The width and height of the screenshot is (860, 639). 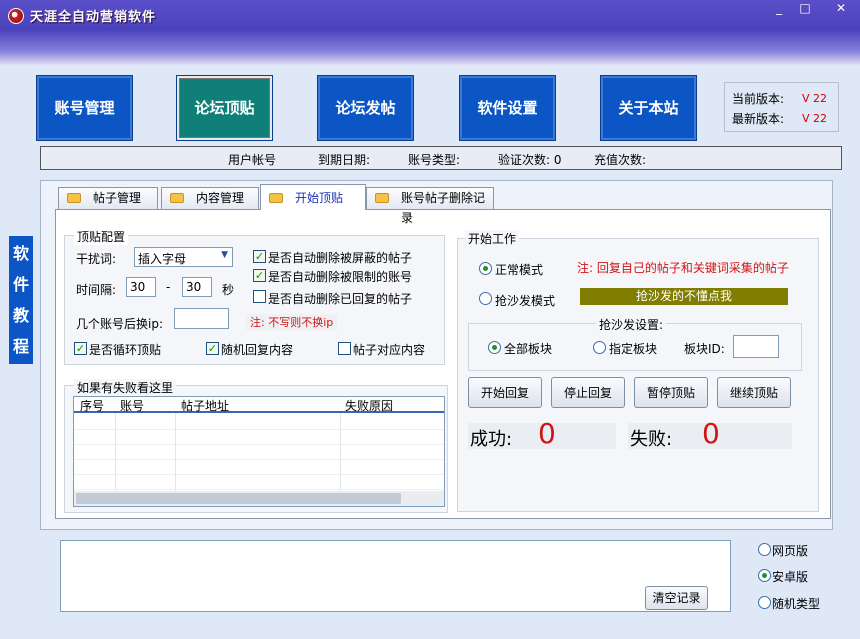 I want to click on log-textarea, so click(x=395, y=576).